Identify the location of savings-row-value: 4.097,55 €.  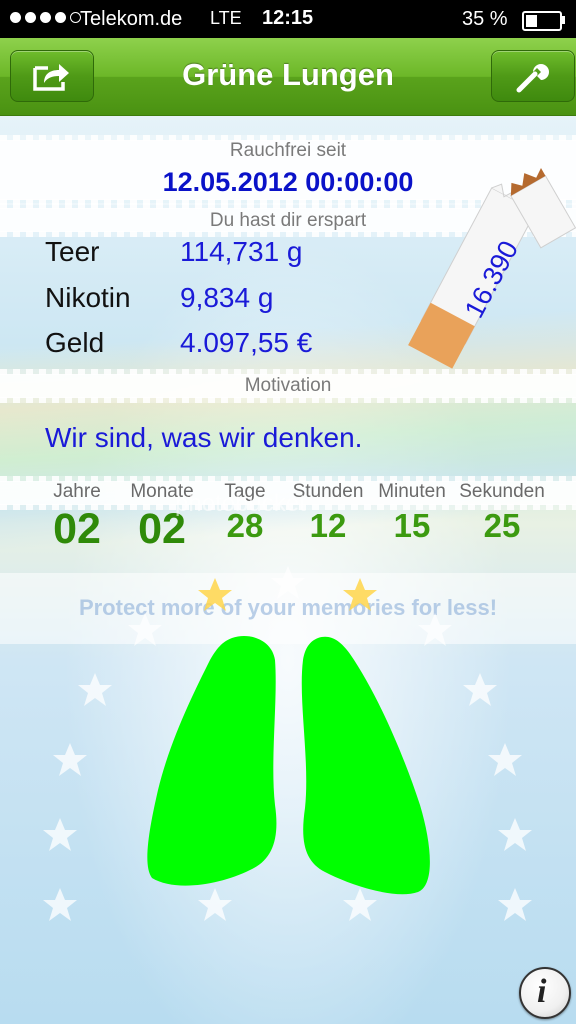
(246, 342).